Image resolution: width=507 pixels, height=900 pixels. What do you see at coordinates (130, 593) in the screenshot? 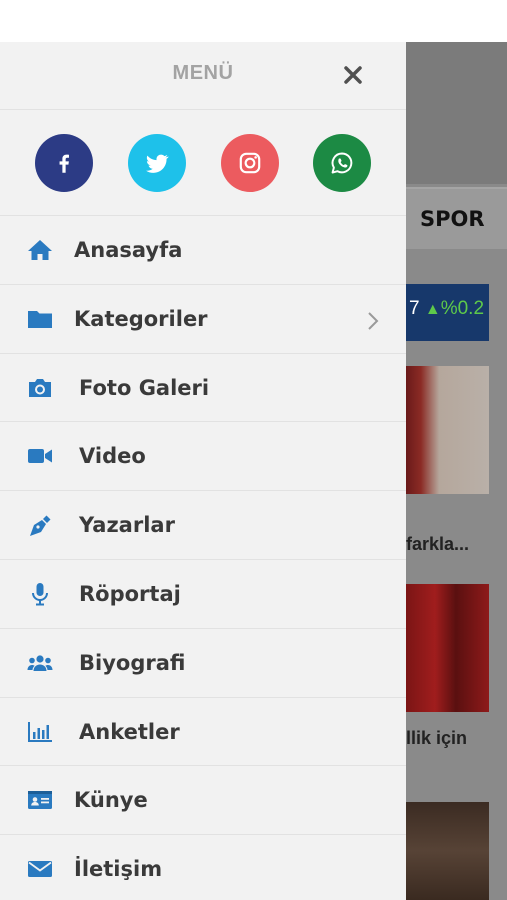
I see `menu-item-label: Röportaj` at bounding box center [130, 593].